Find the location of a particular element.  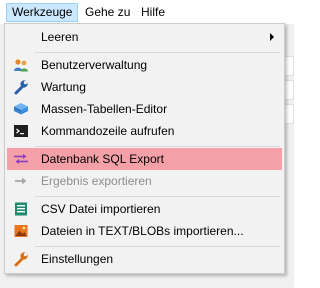

menubar-item-gehe-zu: Gehe zu is located at coordinates (107, 12).